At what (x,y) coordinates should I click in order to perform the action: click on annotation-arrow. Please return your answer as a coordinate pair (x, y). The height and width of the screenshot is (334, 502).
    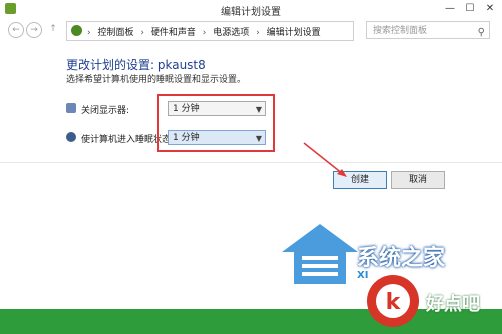
    Looking at the image, I should click on (325, 159).